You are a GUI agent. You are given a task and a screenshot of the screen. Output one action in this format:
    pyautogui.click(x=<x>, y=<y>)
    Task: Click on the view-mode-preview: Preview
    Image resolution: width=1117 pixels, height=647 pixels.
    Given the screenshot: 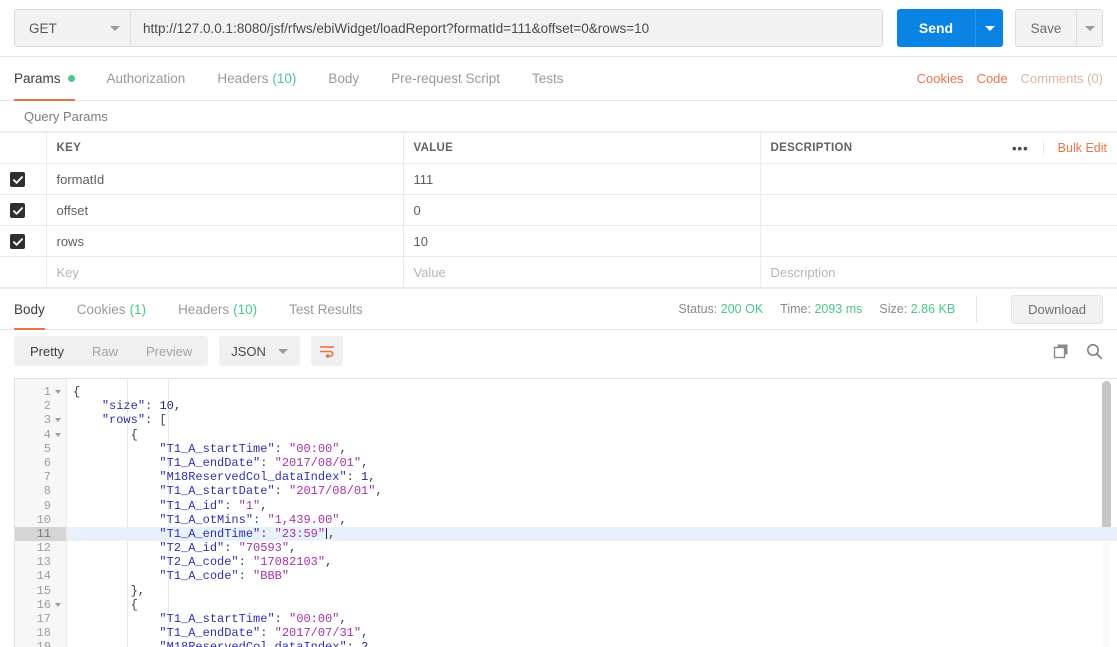 What is the action you would take?
    pyautogui.click(x=169, y=351)
    